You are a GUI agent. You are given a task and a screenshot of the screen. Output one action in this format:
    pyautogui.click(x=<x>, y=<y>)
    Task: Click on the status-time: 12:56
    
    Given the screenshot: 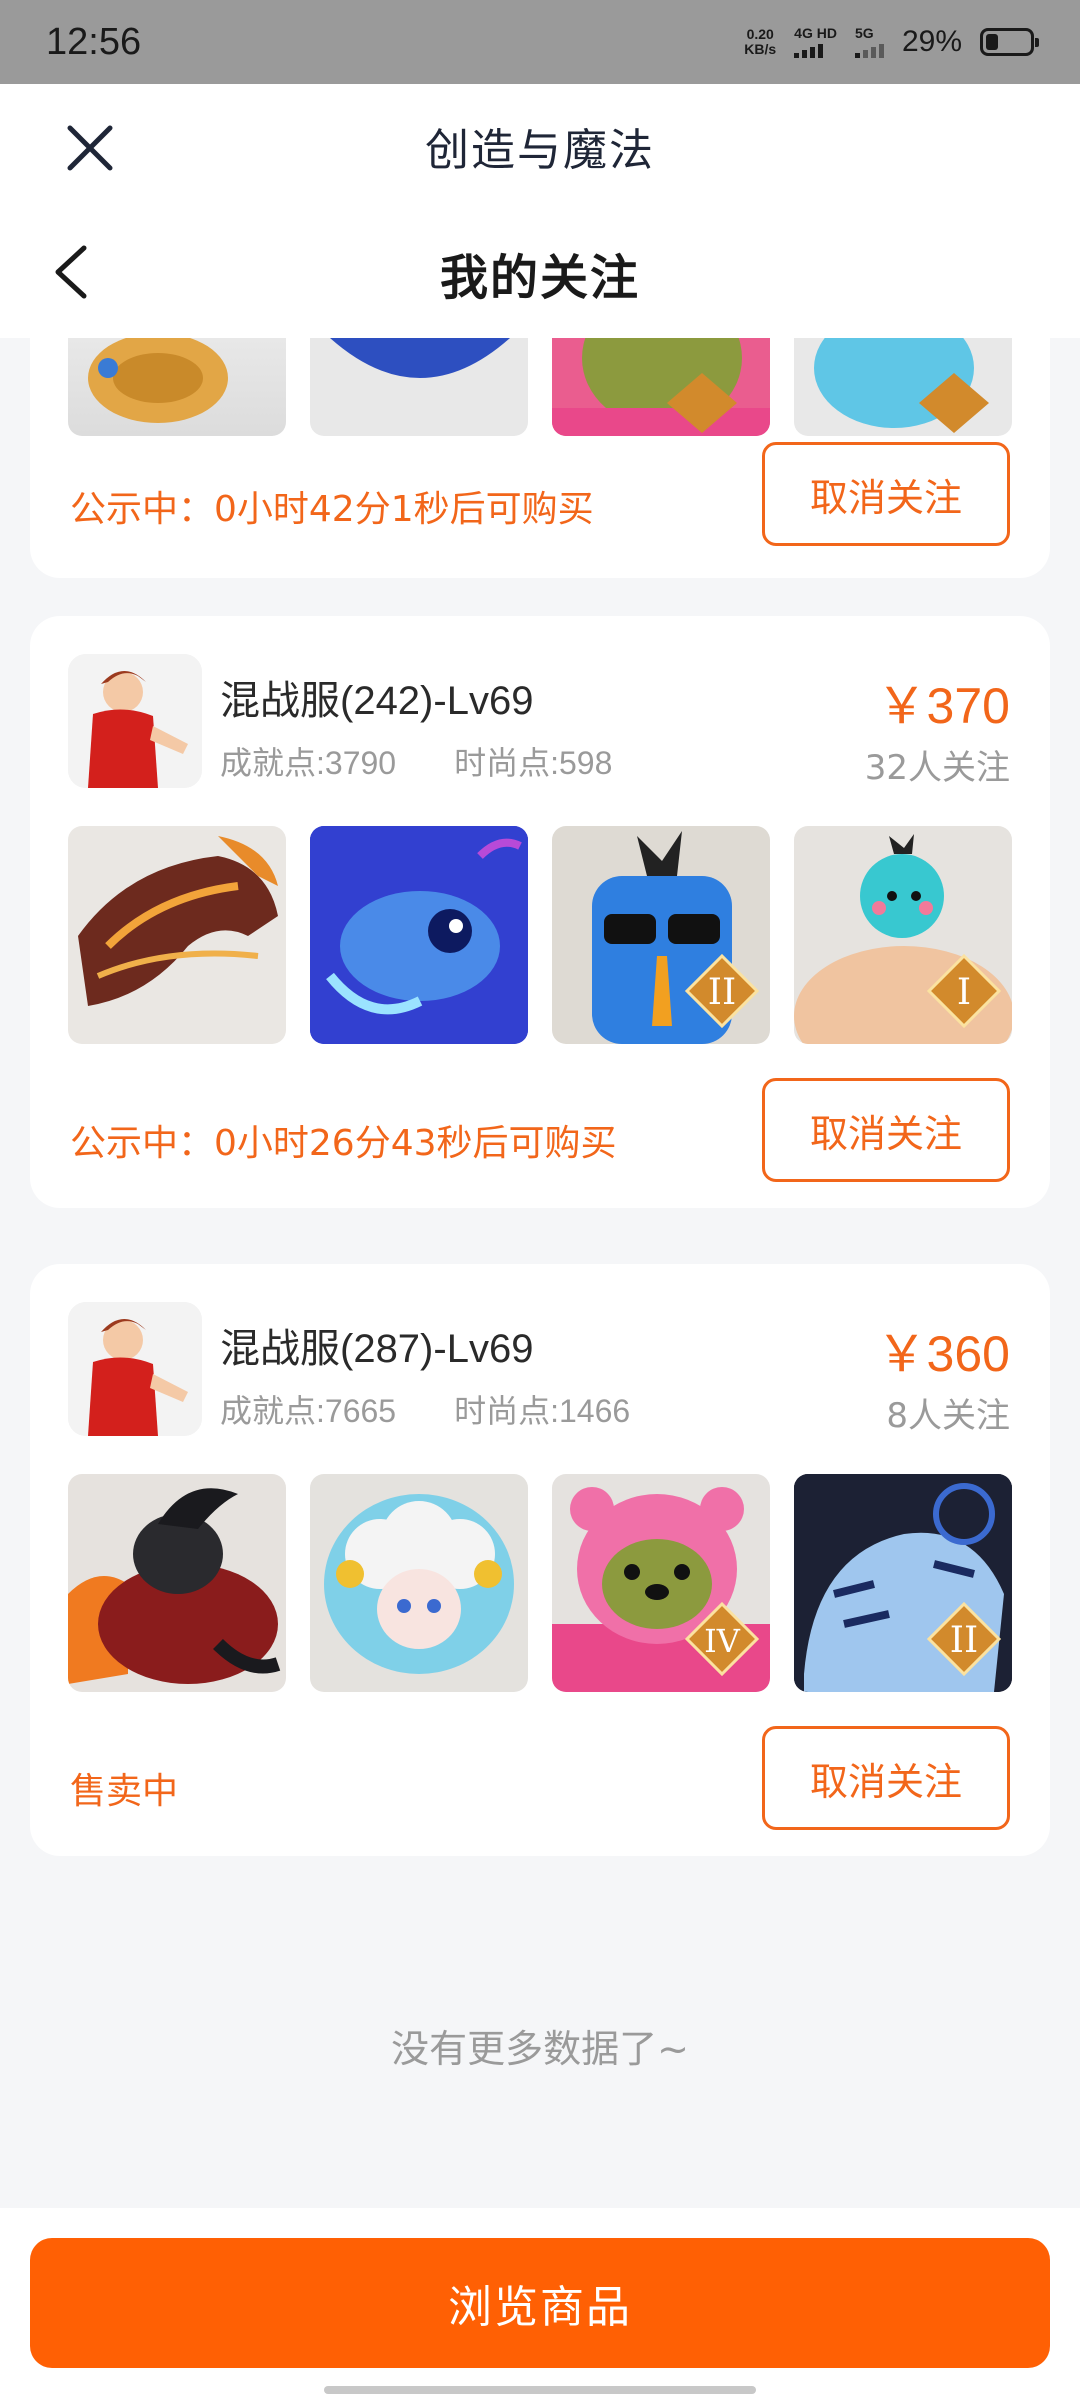 What is the action you would take?
    pyautogui.click(x=94, y=41)
    